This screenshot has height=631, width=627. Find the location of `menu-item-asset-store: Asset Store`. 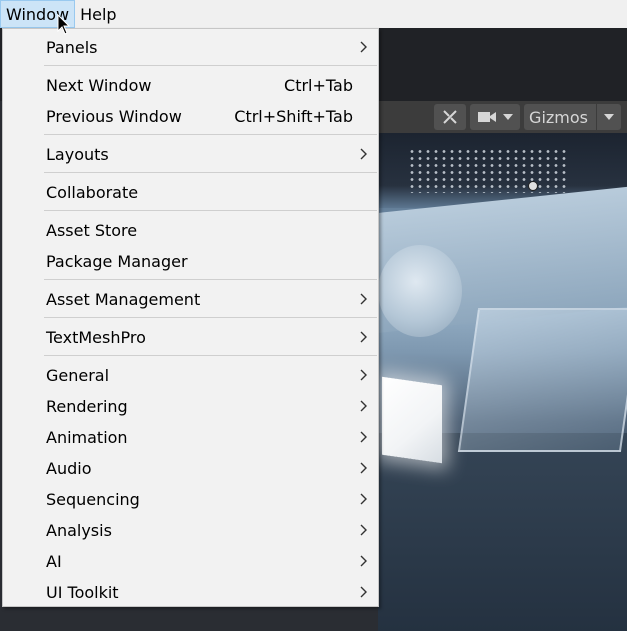

menu-item-asset-store: Asset Store is located at coordinates (190, 230).